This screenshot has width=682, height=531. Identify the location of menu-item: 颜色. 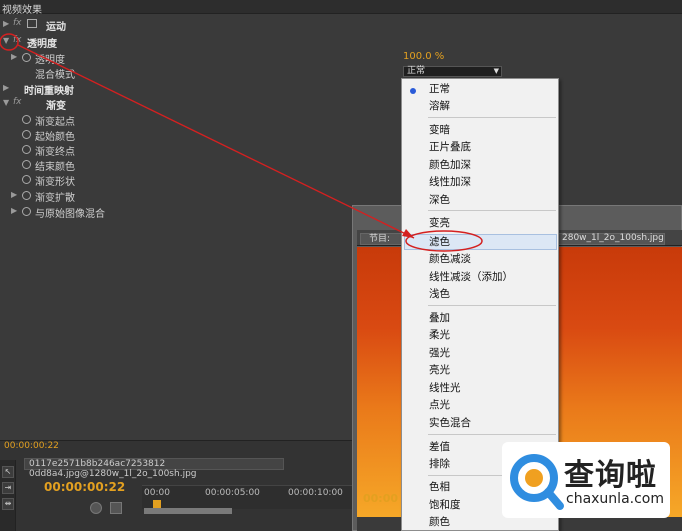
(439, 522).